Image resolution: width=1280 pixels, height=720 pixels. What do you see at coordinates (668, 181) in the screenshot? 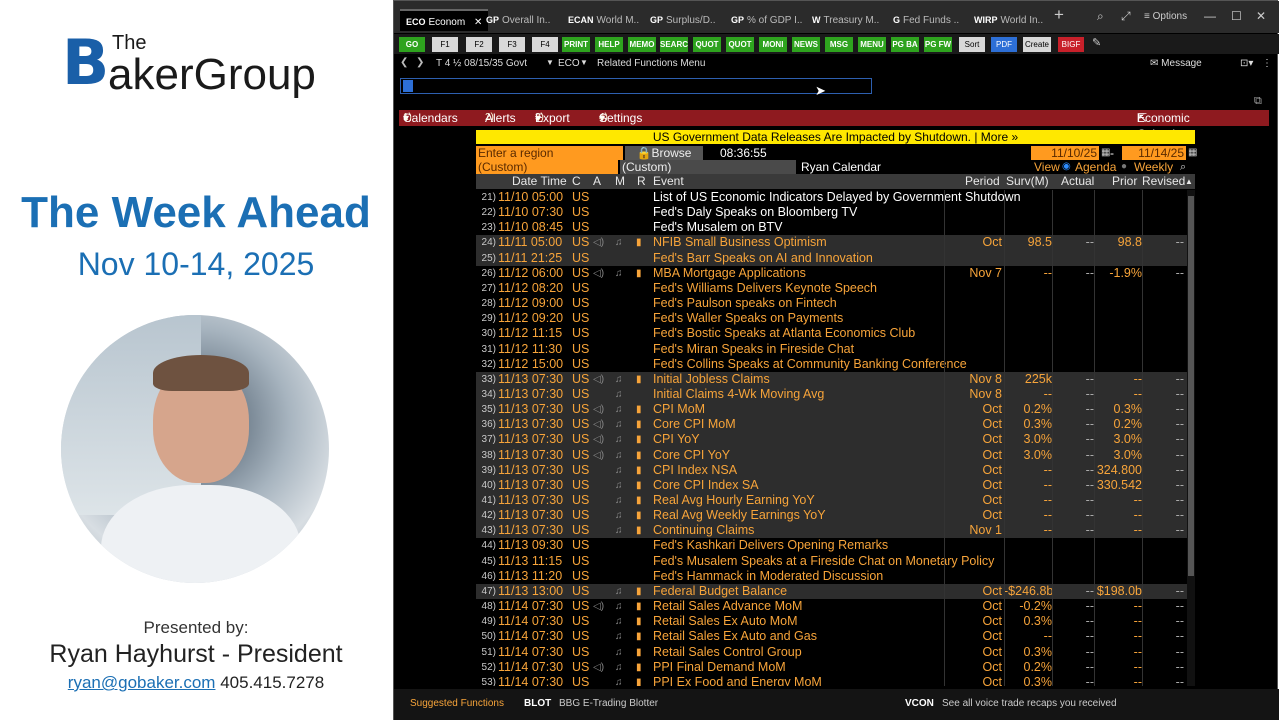
I see `column-header-event: Event` at bounding box center [668, 181].